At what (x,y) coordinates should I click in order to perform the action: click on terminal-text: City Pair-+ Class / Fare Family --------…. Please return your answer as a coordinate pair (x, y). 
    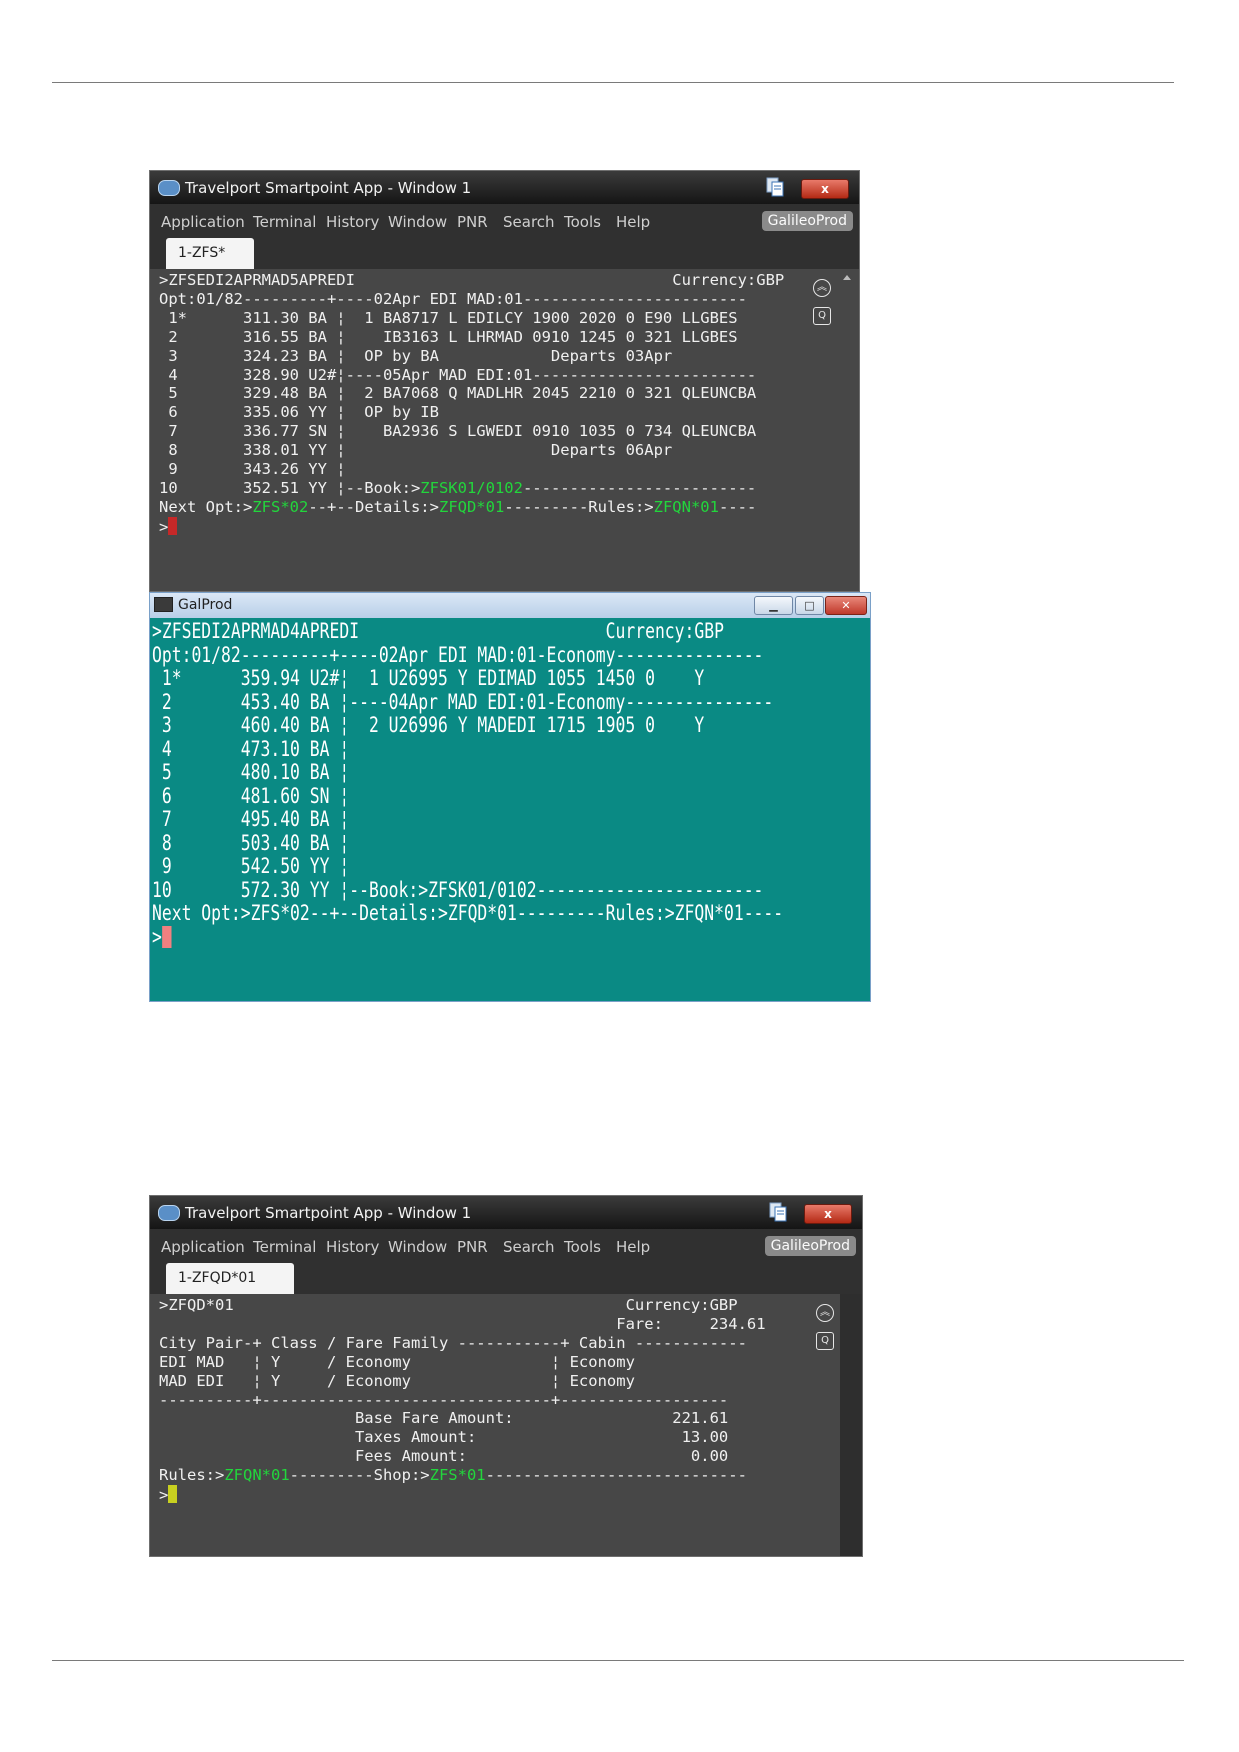
    Looking at the image, I should click on (453, 1342).